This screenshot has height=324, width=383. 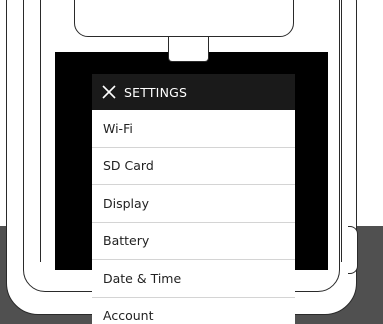 I want to click on menu-item-battery: Battery, so click(x=193, y=241).